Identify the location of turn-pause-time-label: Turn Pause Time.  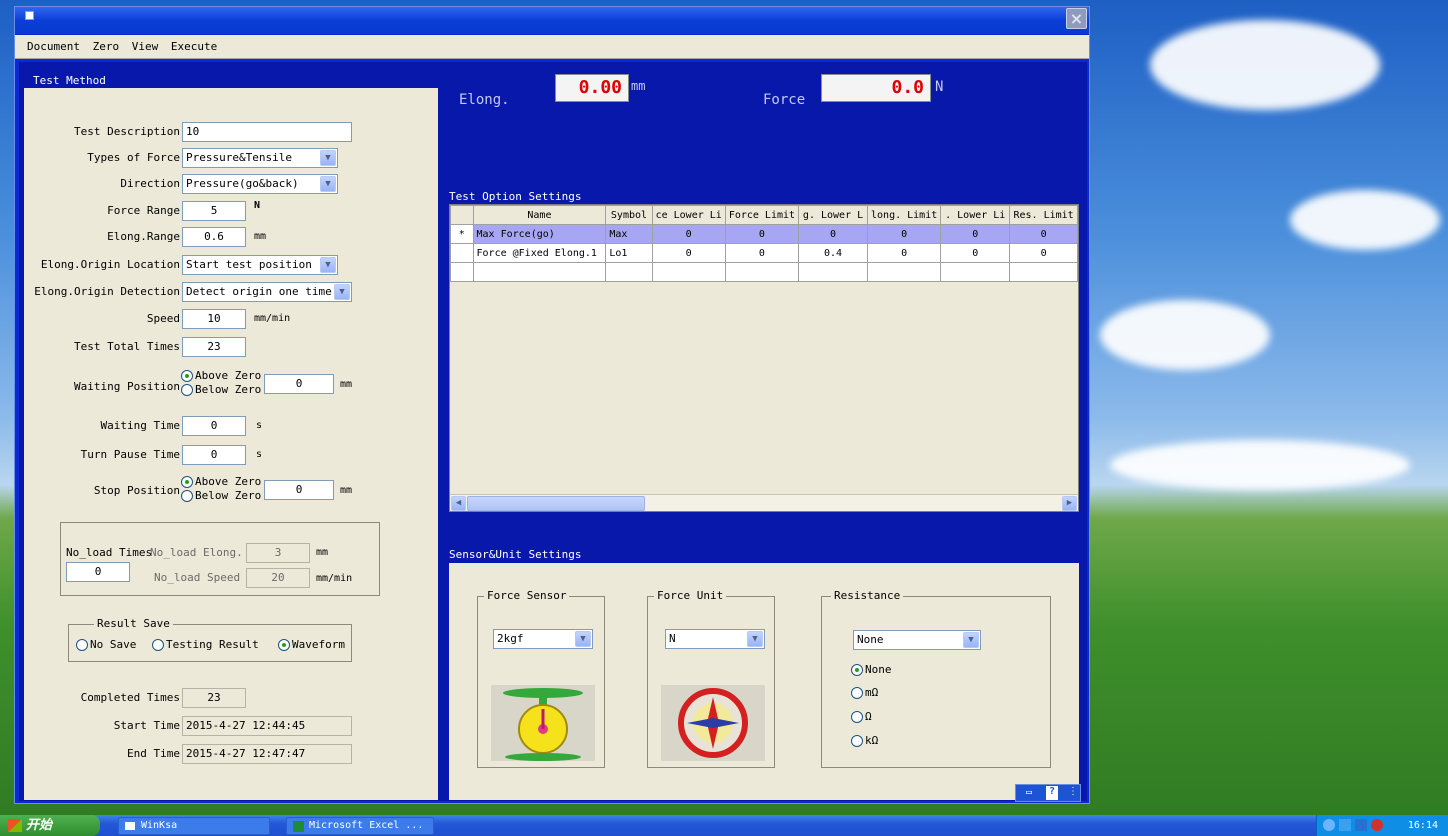
(130, 454).